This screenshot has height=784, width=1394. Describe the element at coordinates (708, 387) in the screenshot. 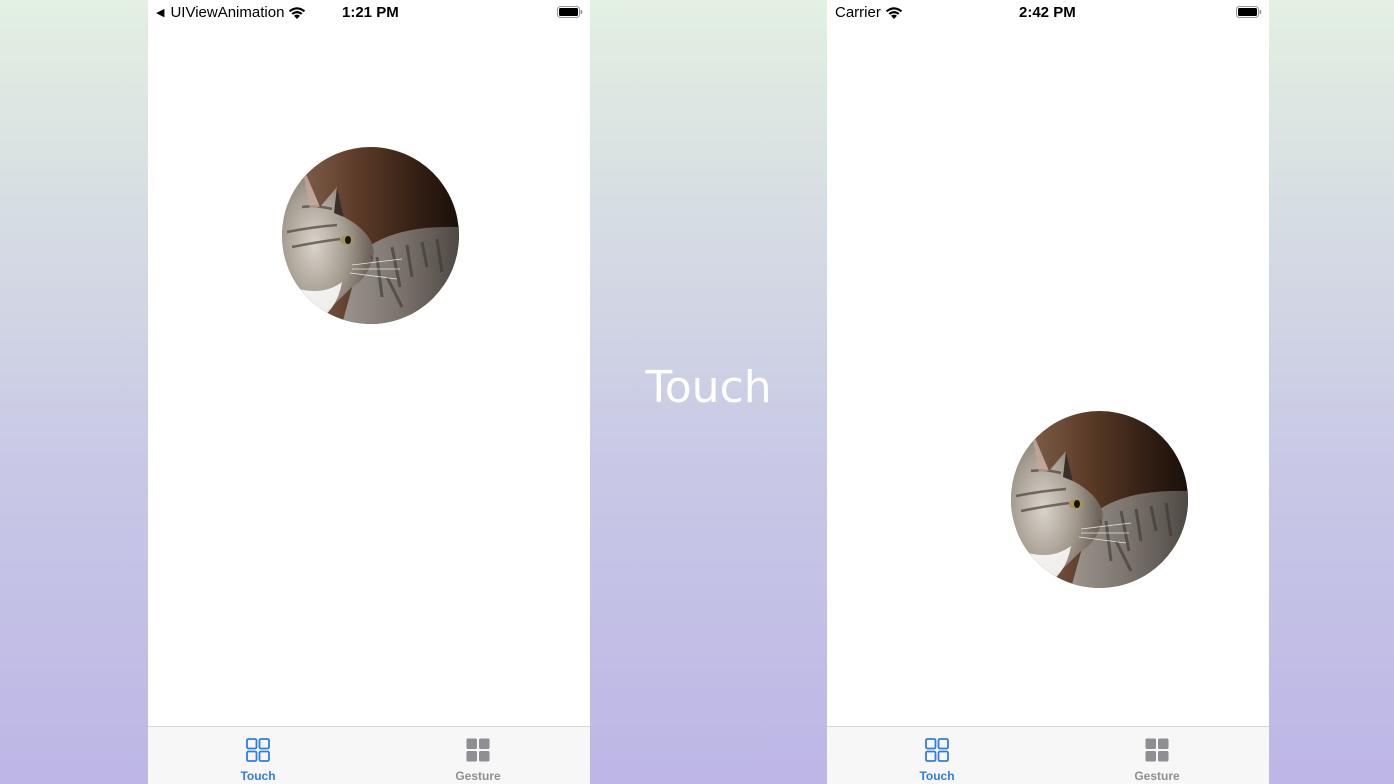

I see `caption-title: Touch` at that location.